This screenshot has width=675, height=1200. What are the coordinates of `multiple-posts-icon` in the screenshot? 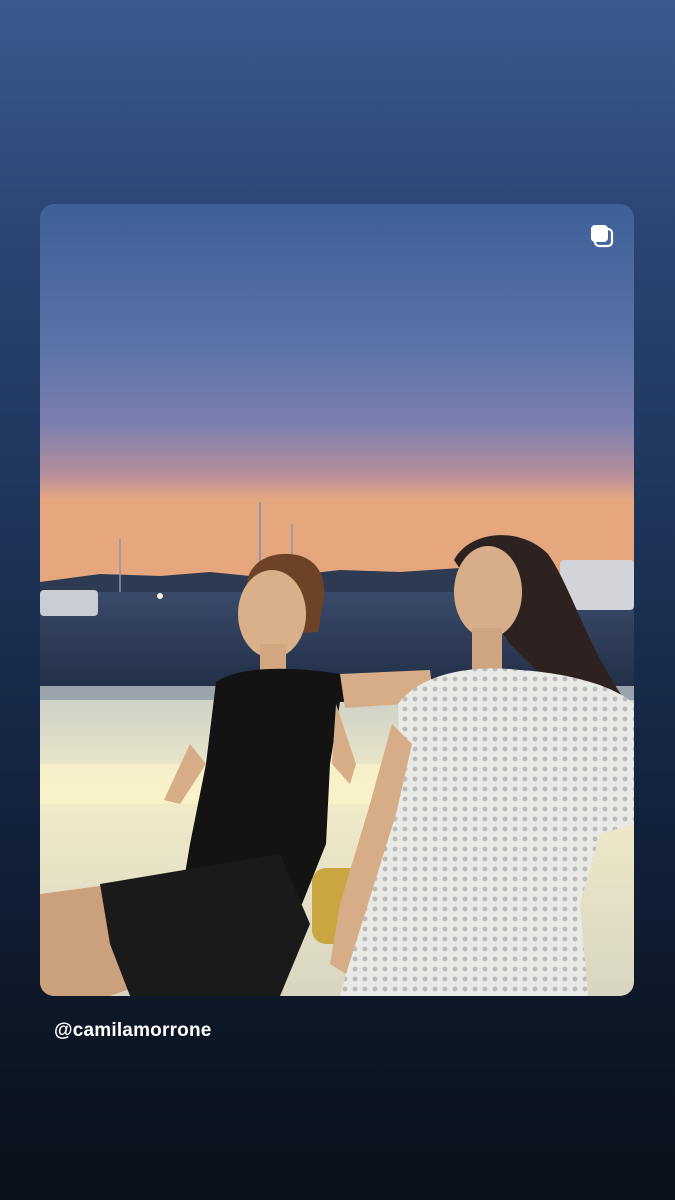 It's located at (602, 236).